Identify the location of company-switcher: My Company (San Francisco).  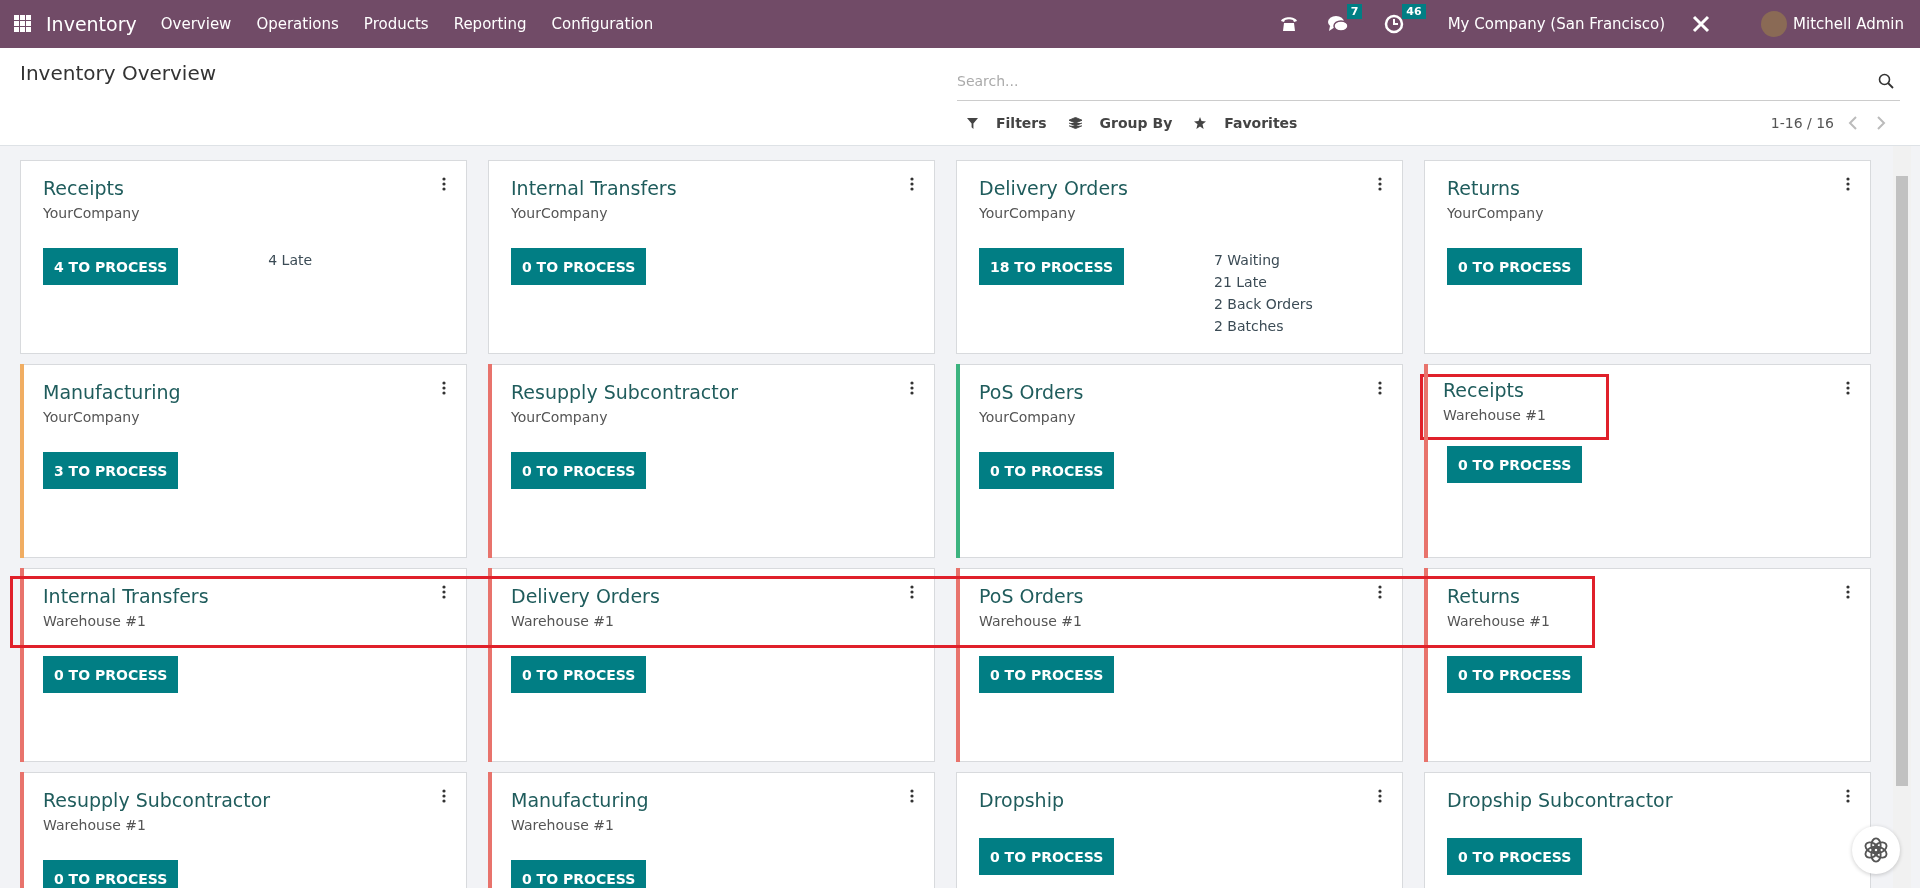
(1556, 24).